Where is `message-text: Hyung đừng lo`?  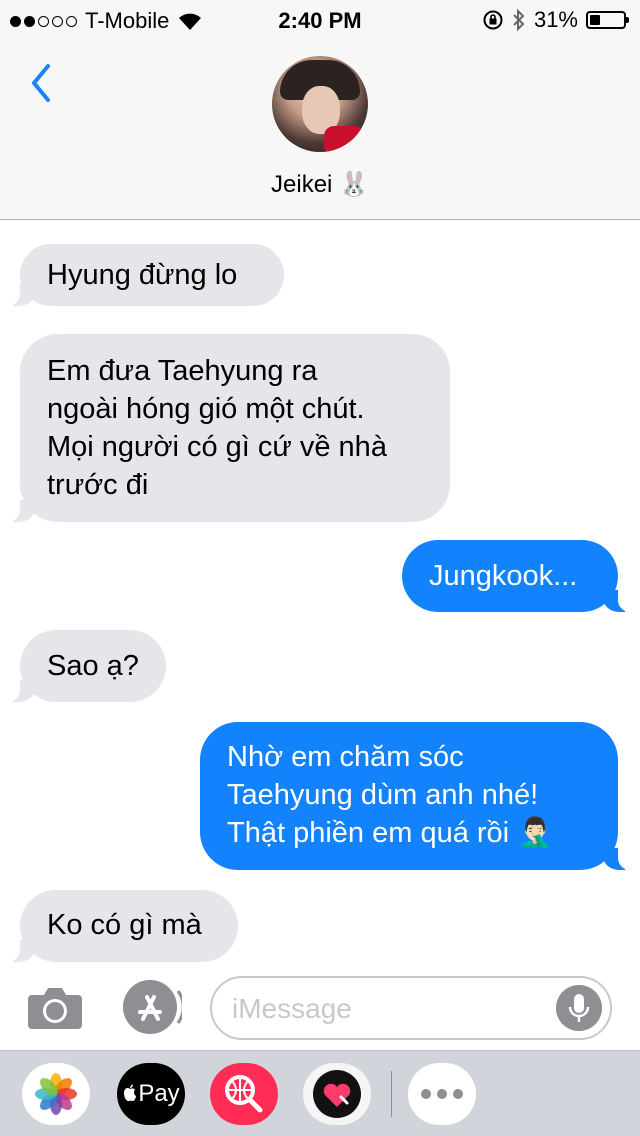
message-text: Hyung đừng lo is located at coordinates (142, 275).